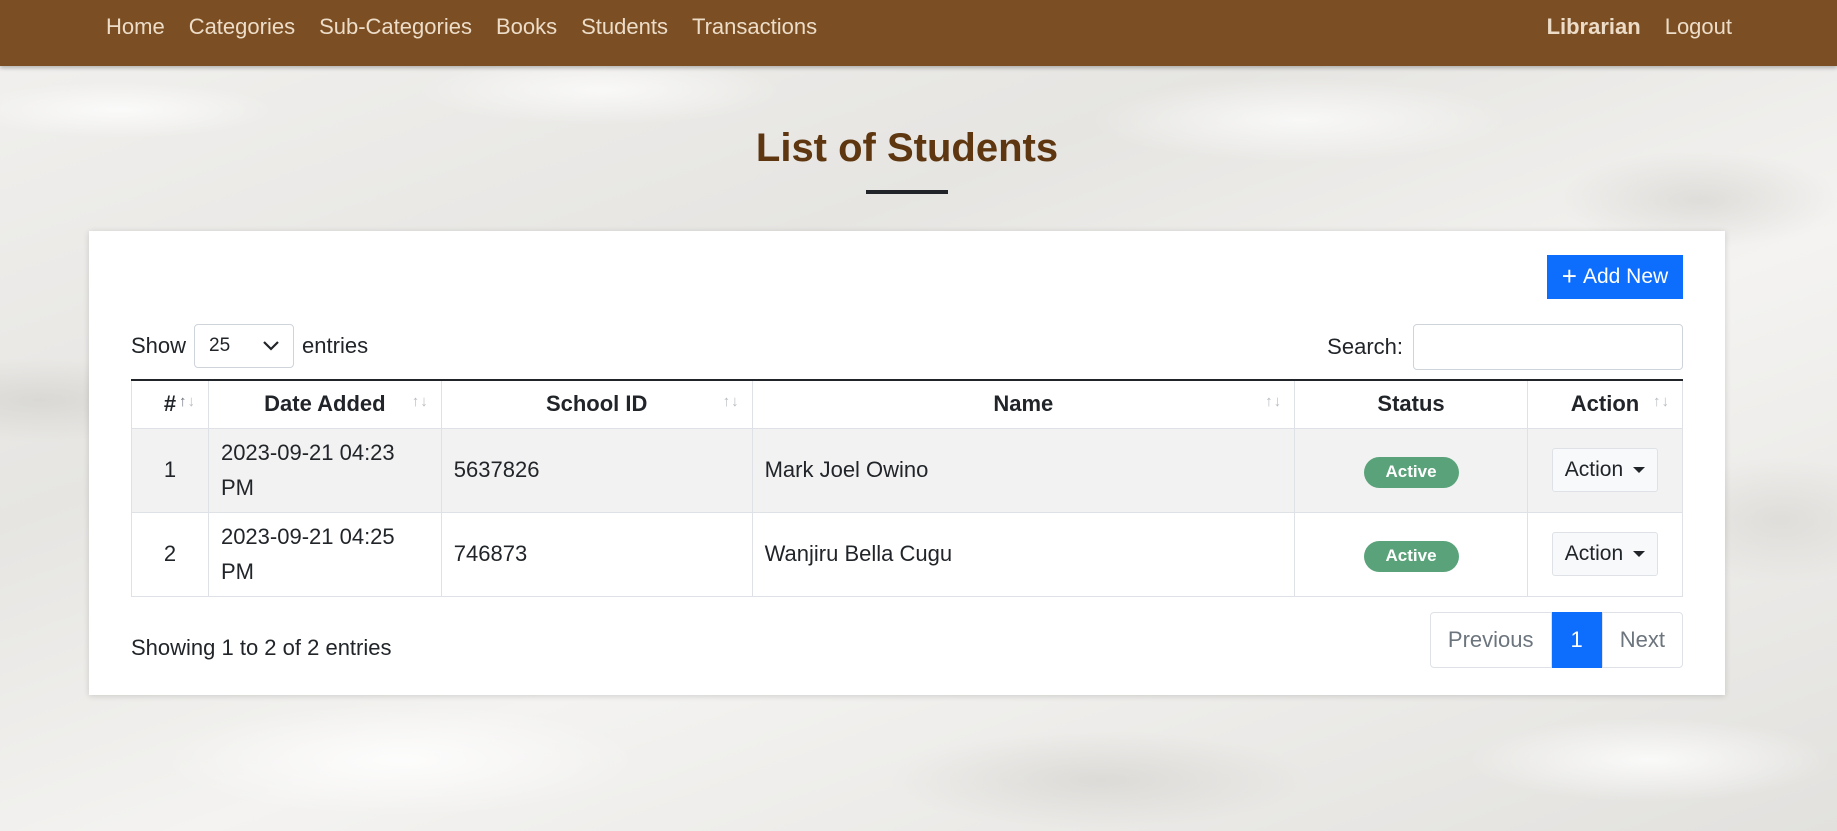 Image resolution: width=1837 pixels, height=831 pixels. What do you see at coordinates (1594, 27) in the screenshot?
I see `user-menu-link: Librarian` at bounding box center [1594, 27].